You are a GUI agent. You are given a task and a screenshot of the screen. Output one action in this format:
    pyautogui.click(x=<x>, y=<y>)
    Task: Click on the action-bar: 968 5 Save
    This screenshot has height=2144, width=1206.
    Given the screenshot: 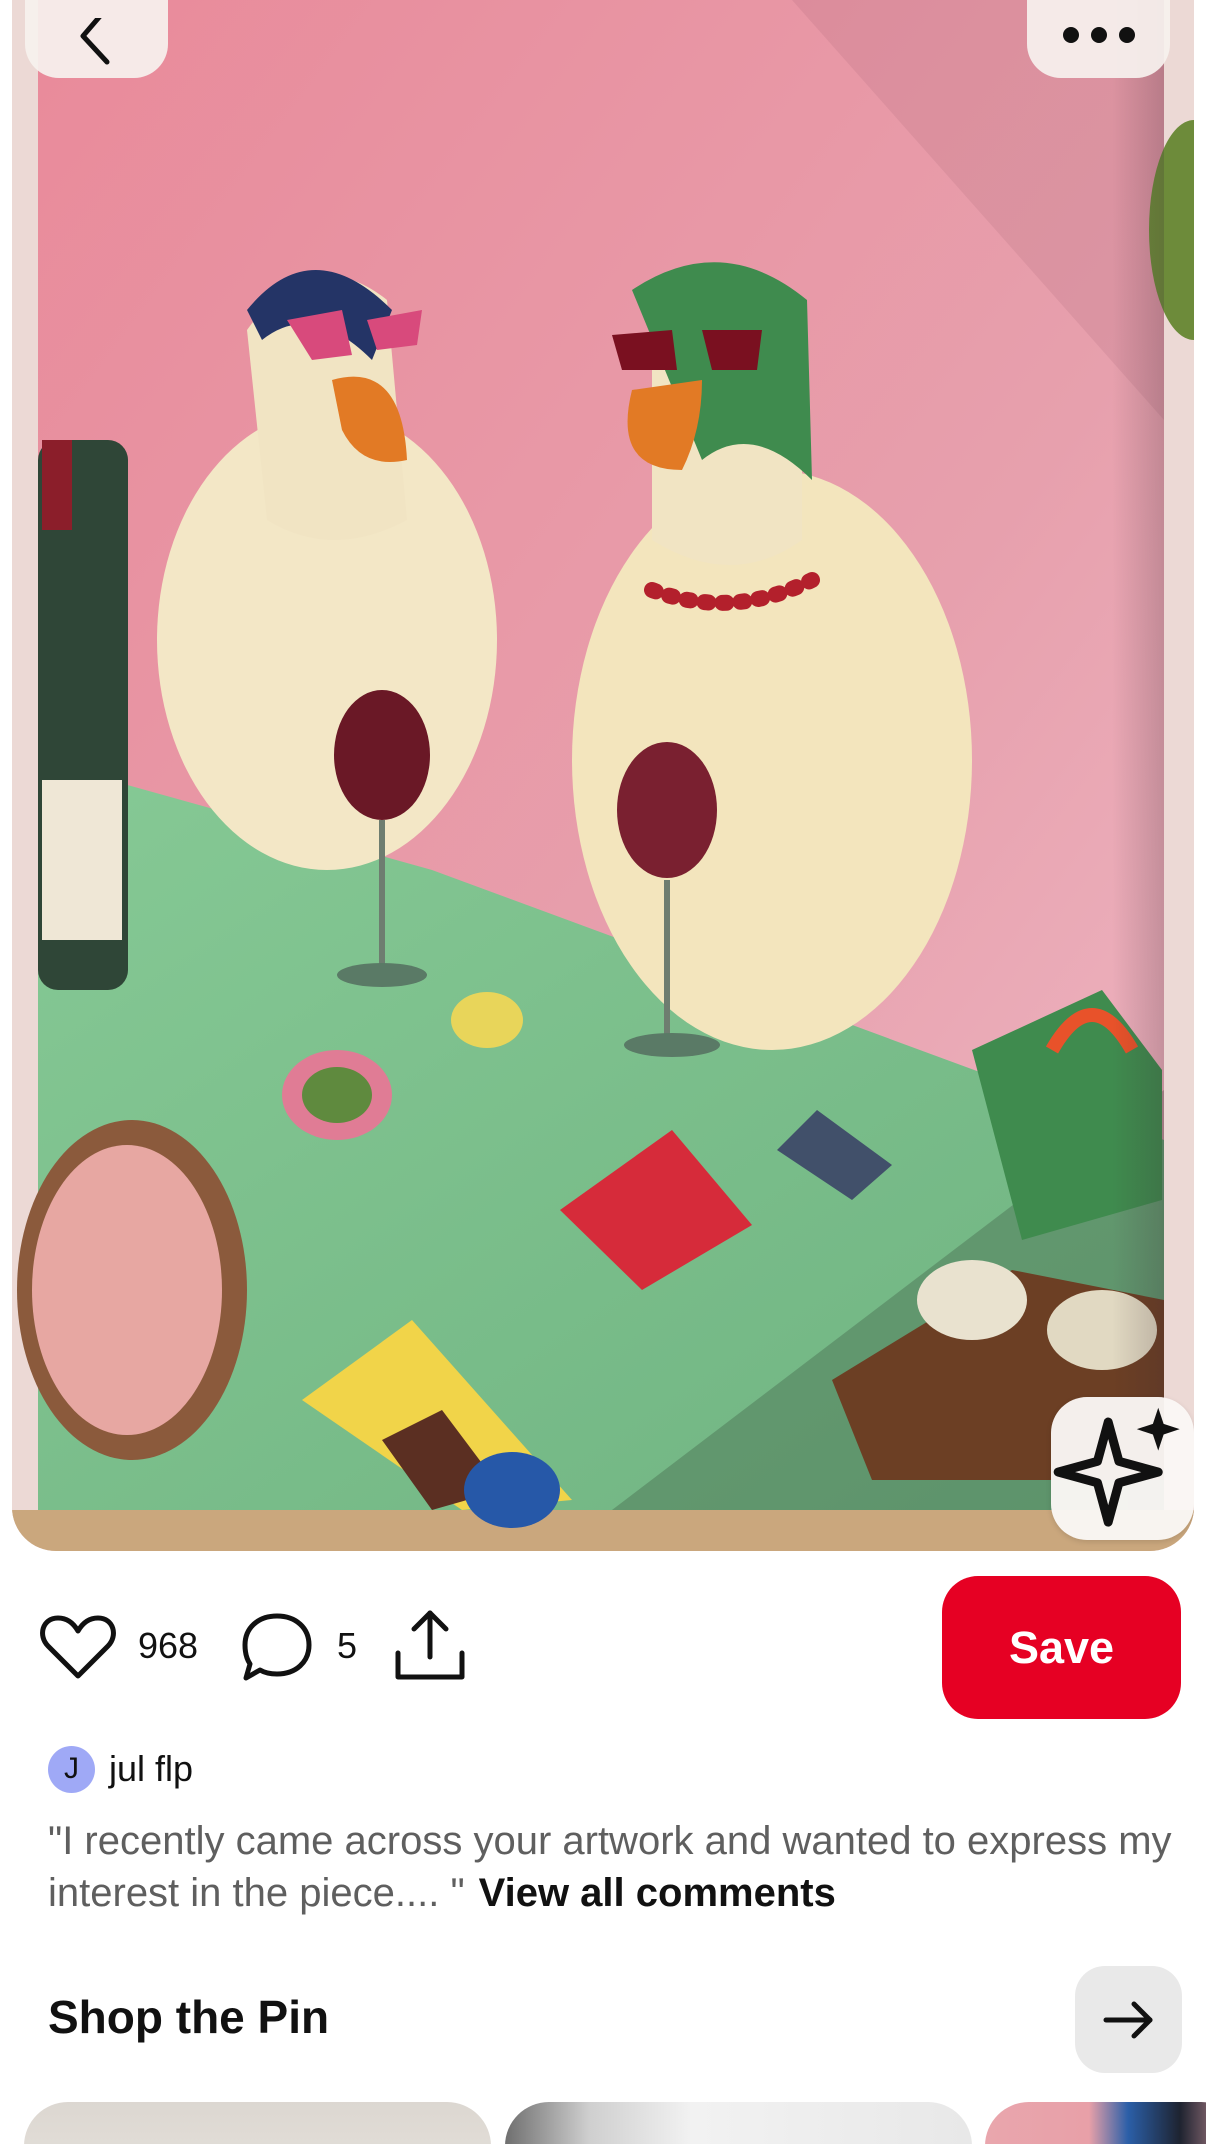 What is the action you would take?
    pyautogui.click(x=603, y=1648)
    